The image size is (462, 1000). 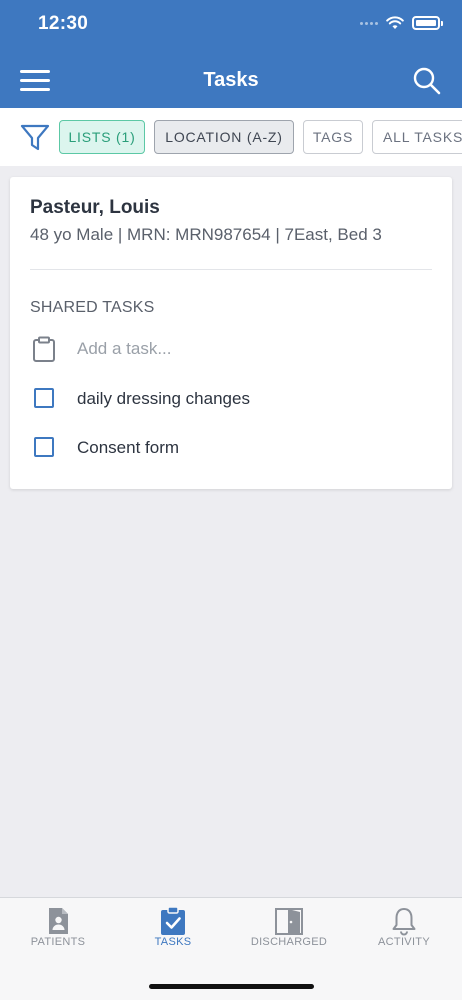 I want to click on filter-funnel-icon, so click(x=35, y=138).